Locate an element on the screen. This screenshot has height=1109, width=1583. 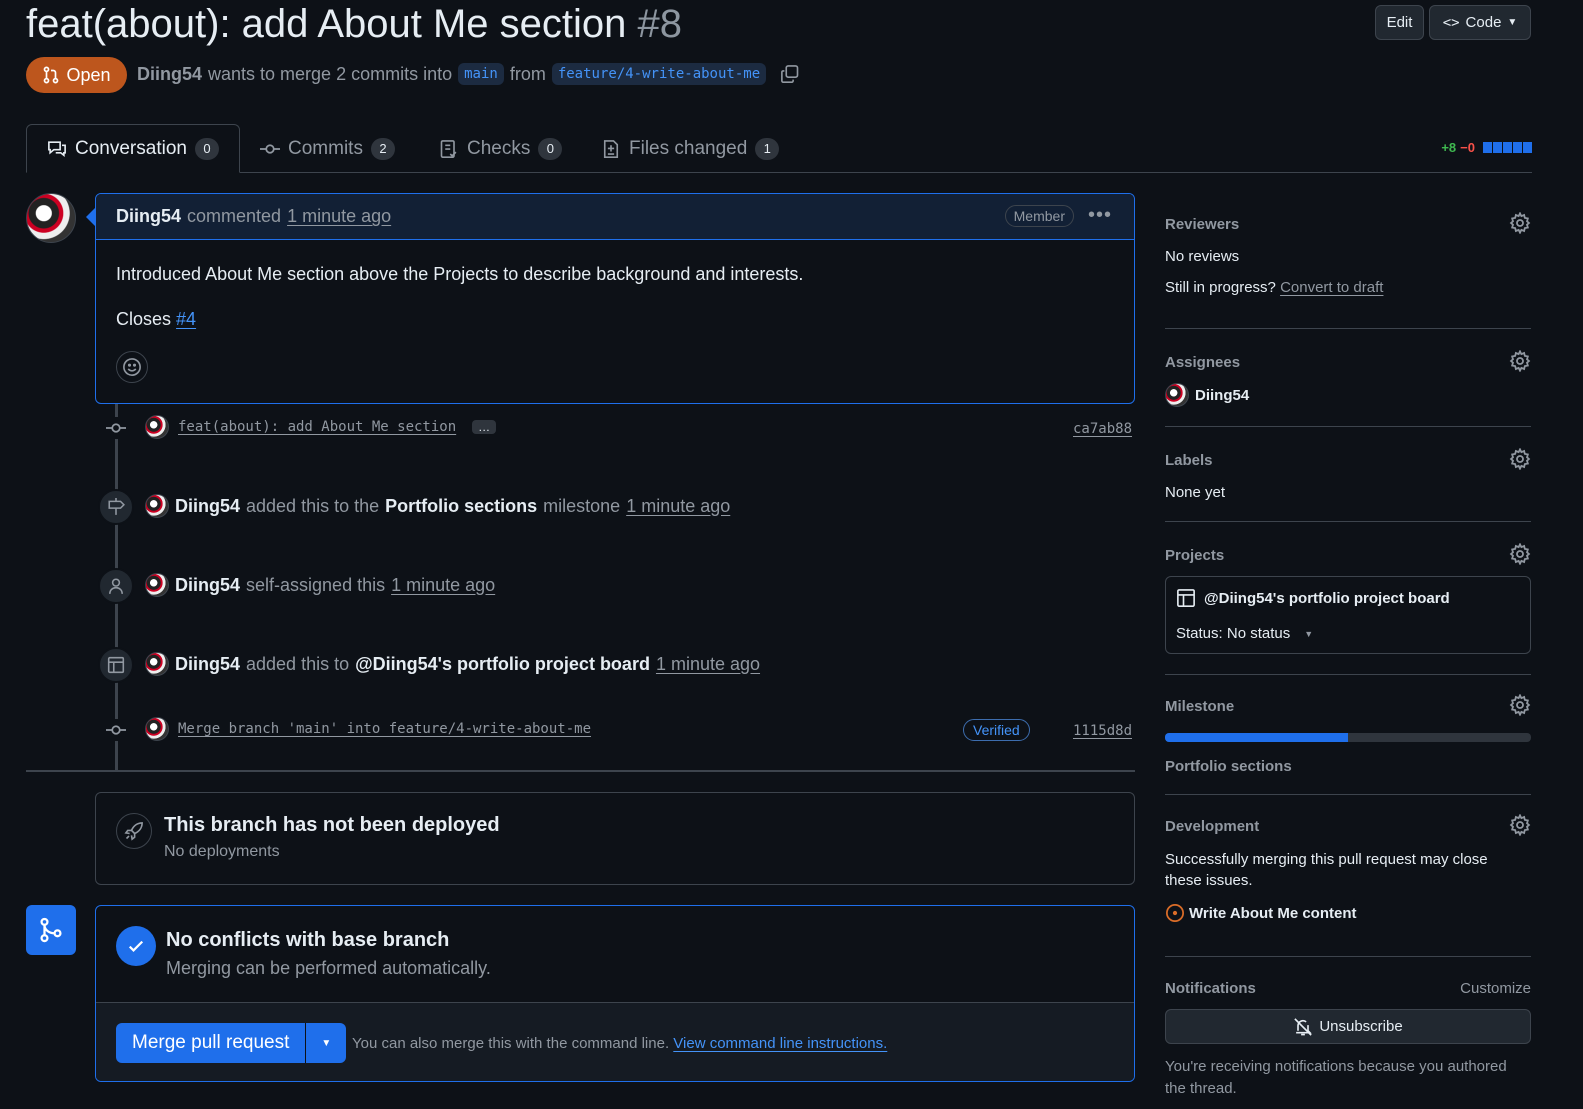
diffstat: +8 −0 is located at coordinates (1486, 147).